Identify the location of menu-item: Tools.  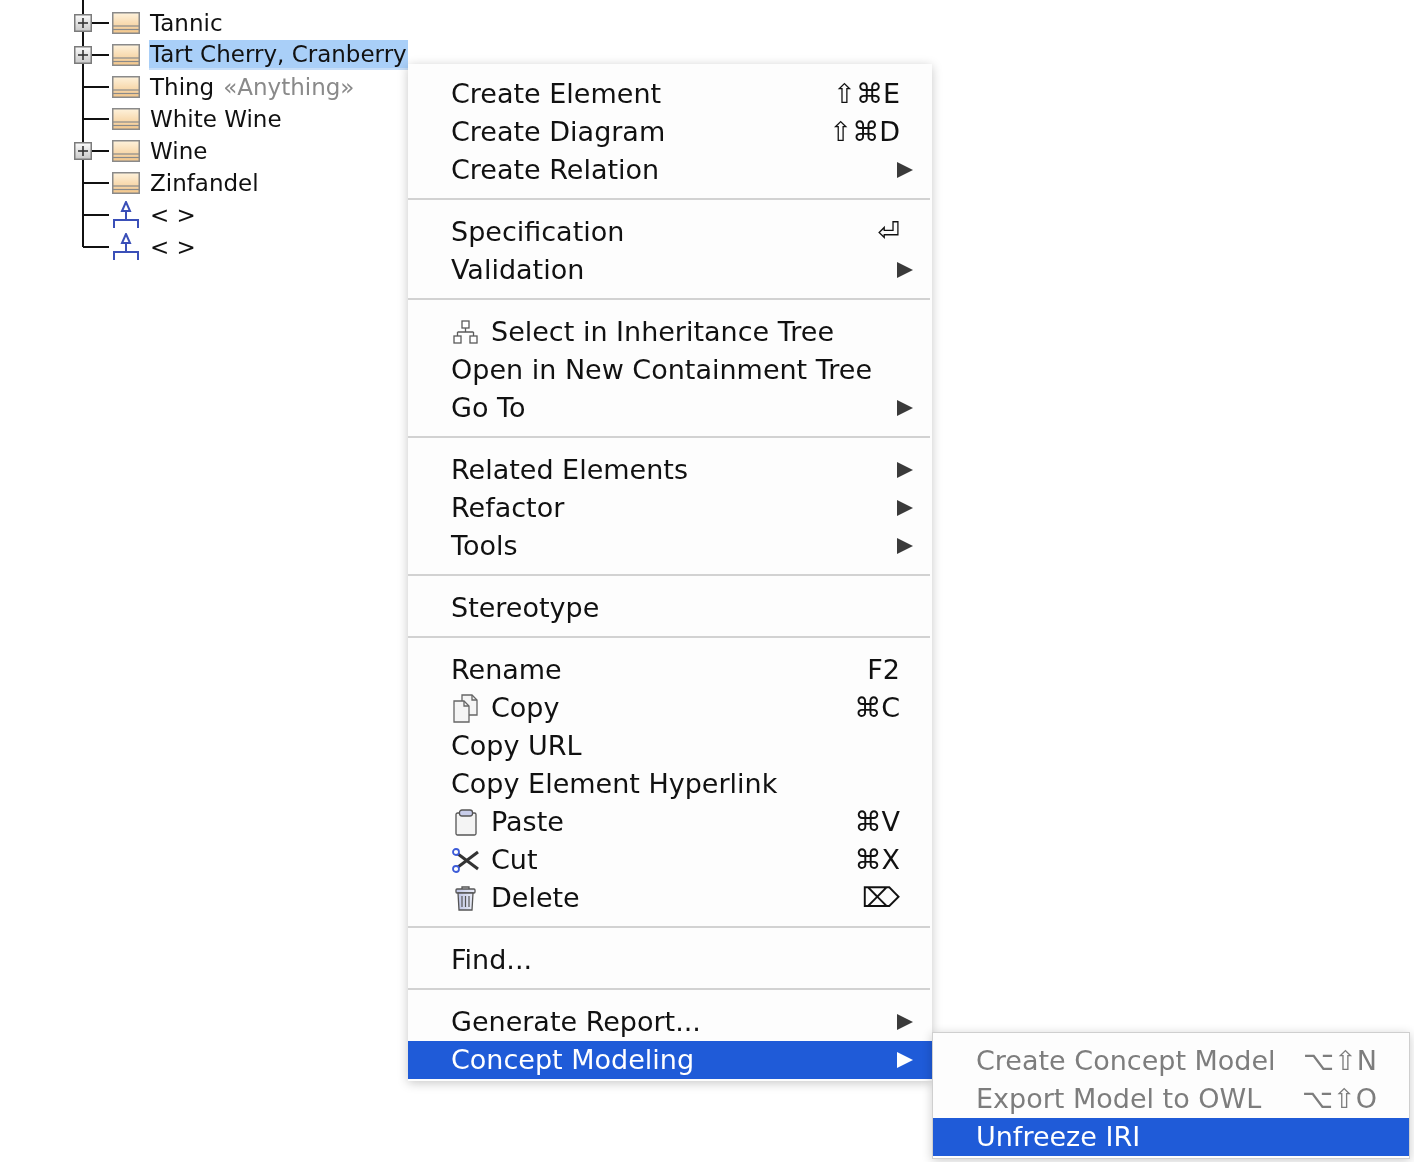
(670, 546).